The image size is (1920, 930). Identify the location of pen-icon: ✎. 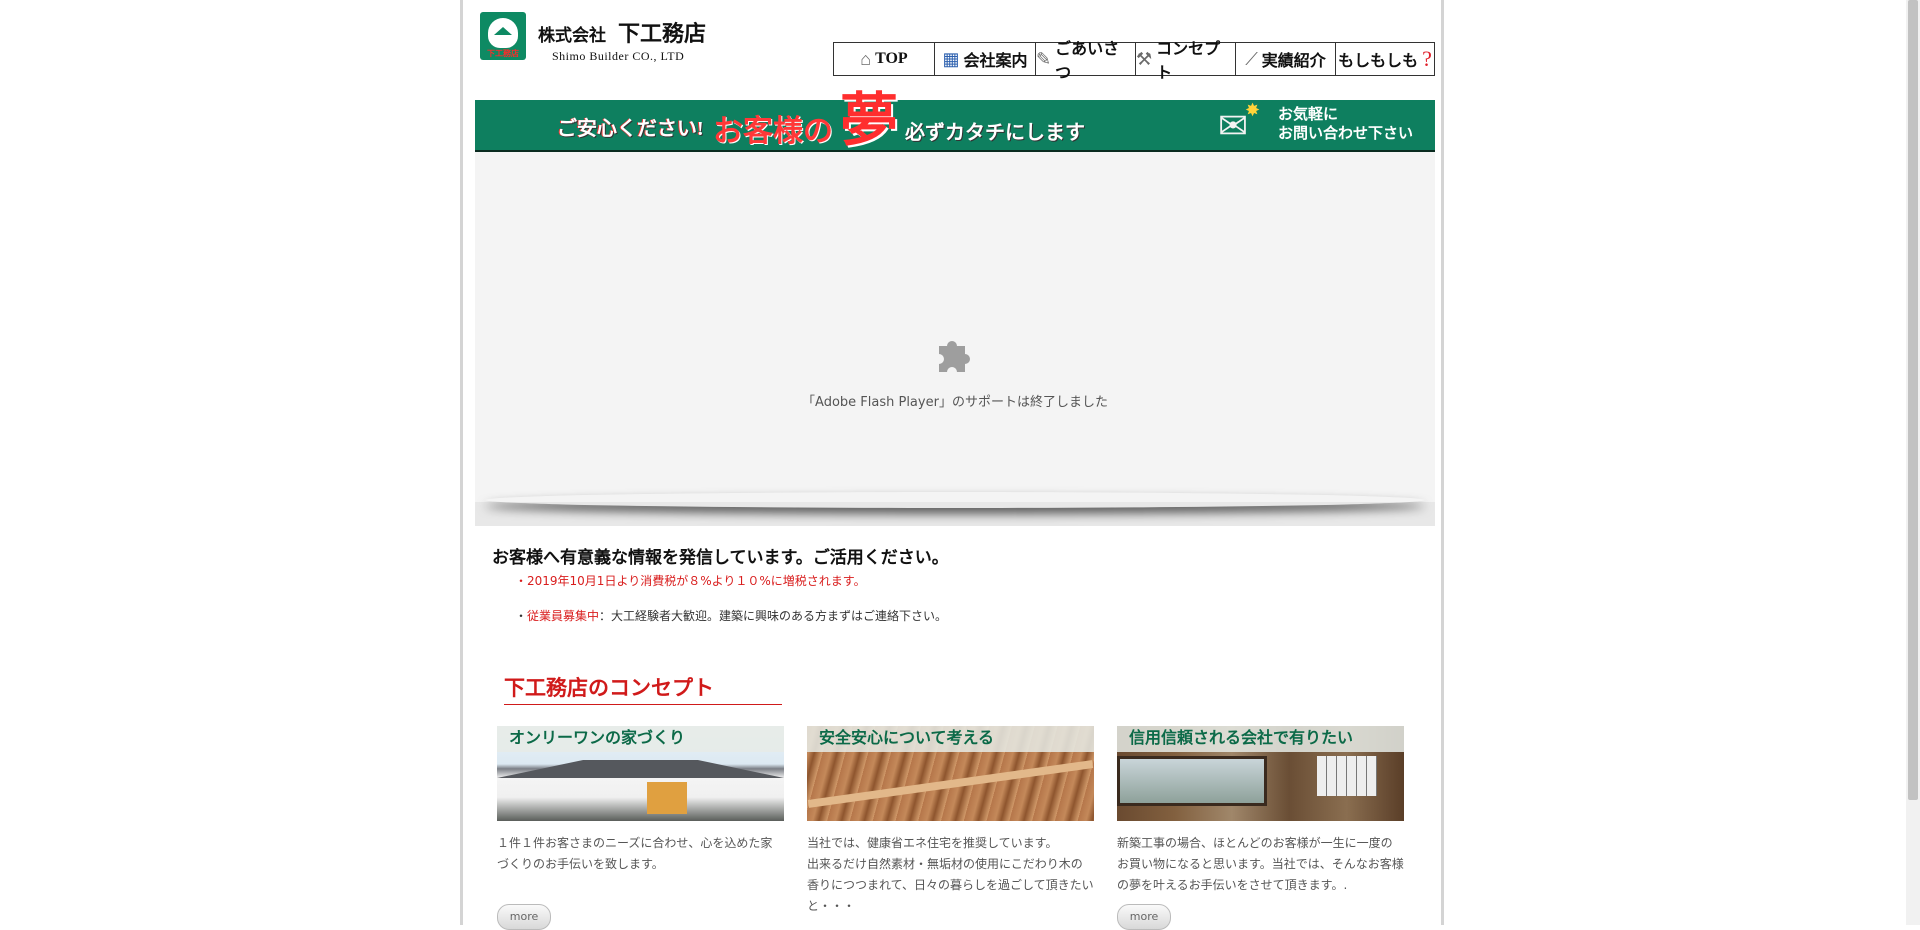
(1044, 58).